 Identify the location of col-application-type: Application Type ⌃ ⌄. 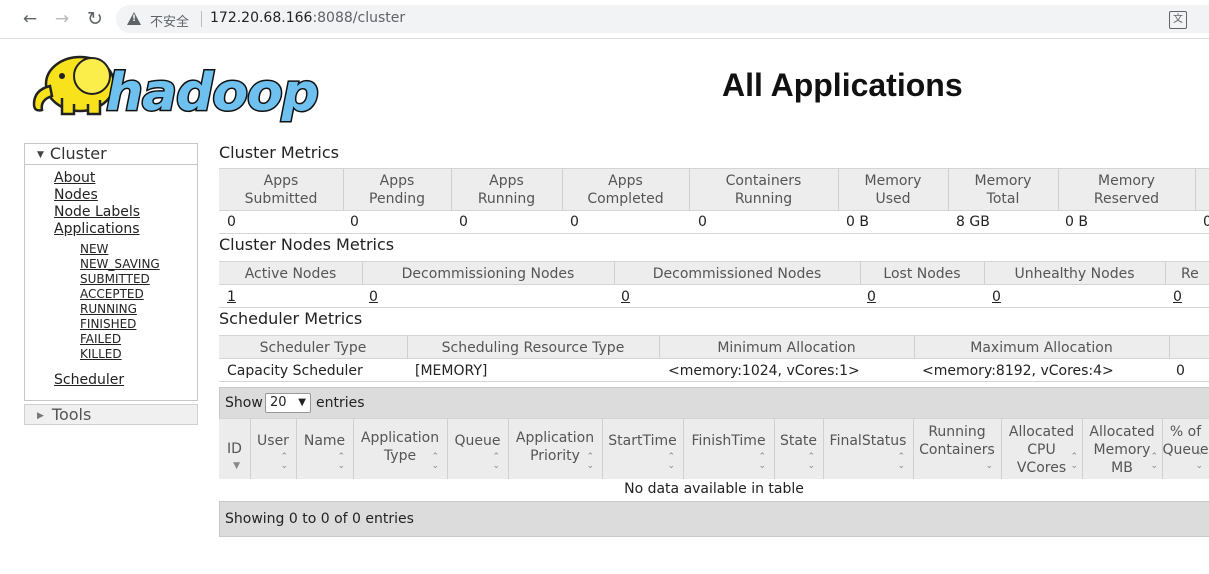
(400, 449).